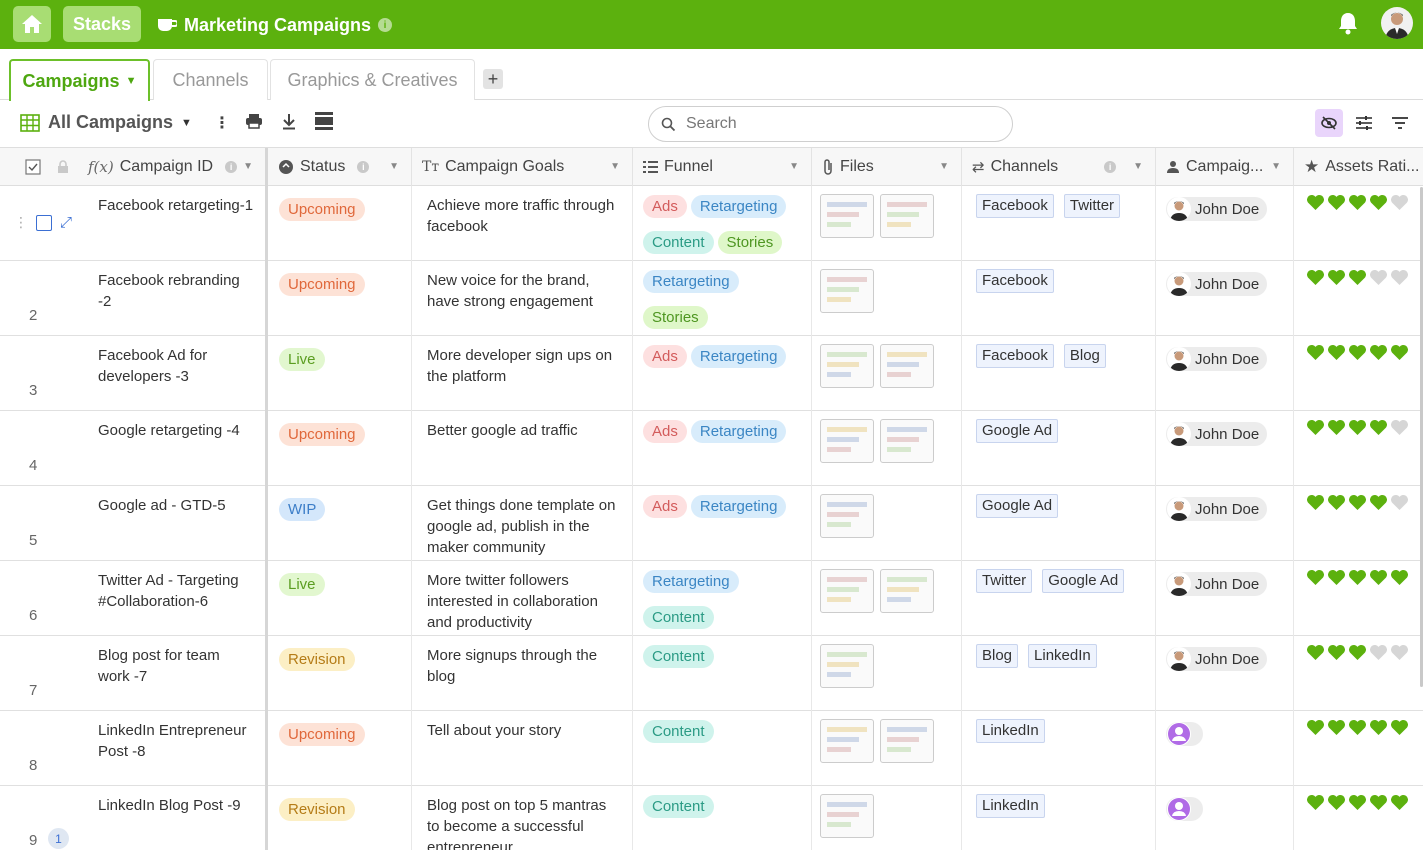 This screenshot has height=850, width=1423. What do you see at coordinates (106, 122) in the screenshot?
I see `view-selector: All Campaigns ▼` at bounding box center [106, 122].